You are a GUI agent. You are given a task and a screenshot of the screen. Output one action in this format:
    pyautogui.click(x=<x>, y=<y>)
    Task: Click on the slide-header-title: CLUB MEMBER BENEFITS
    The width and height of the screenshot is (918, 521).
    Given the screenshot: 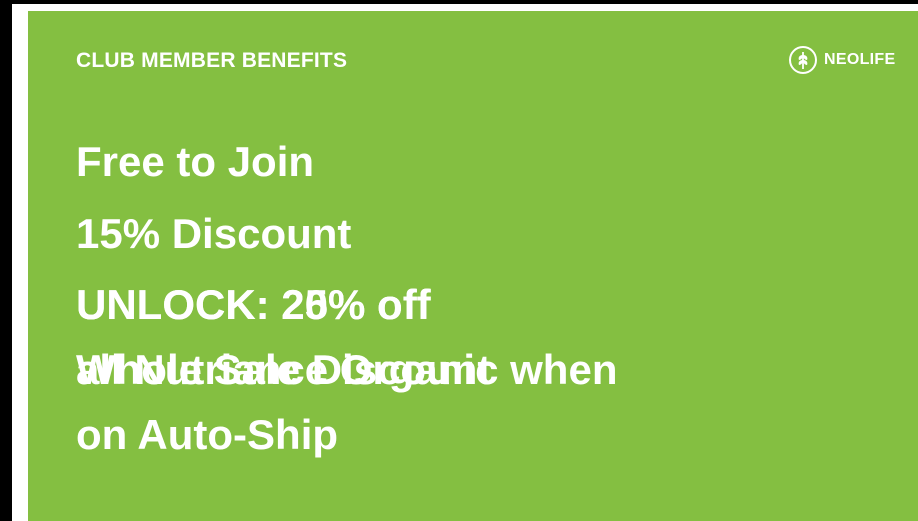 What is the action you would take?
    pyautogui.click(x=212, y=60)
    